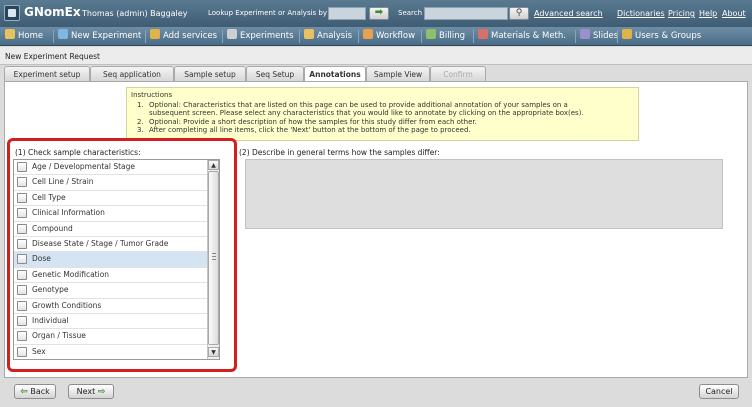 The height and width of the screenshot is (407, 752). I want to click on arrow-left-icon: ⇦, so click(24, 392).